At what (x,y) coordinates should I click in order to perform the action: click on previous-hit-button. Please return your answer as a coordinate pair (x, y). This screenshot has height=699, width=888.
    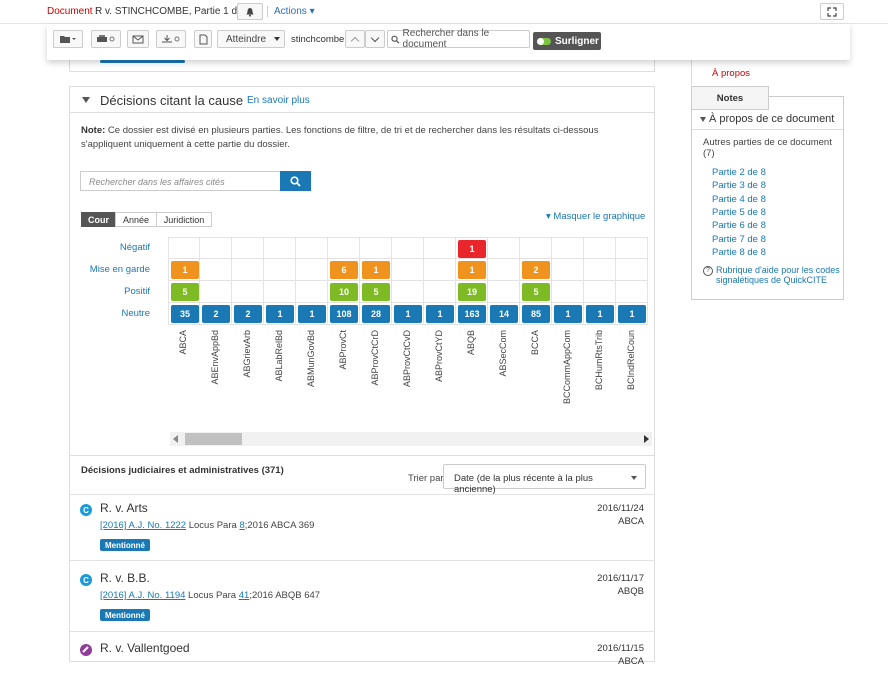
    Looking at the image, I should click on (355, 39).